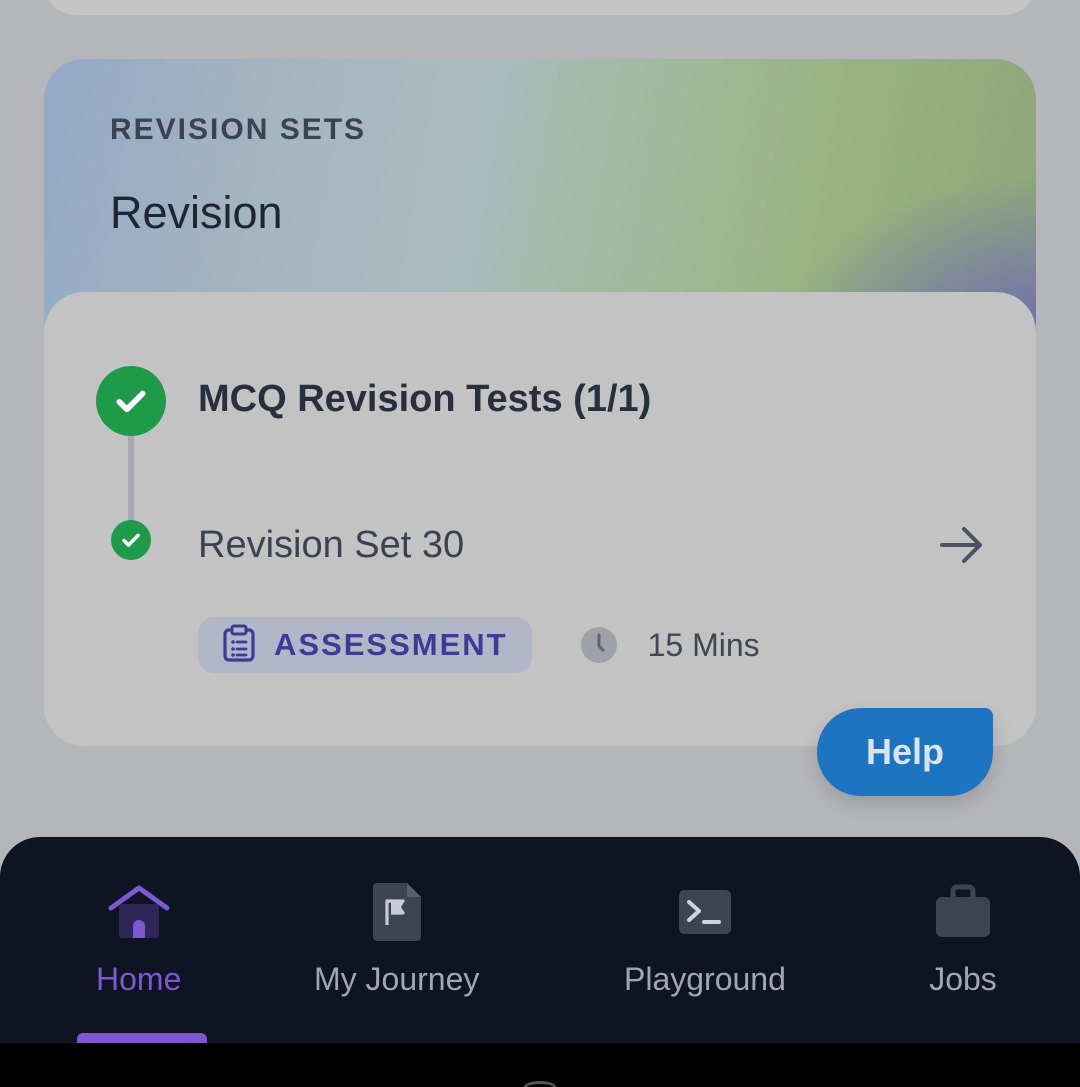 This screenshot has height=1087, width=1080. What do you see at coordinates (540, 1065) in the screenshot?
I see `system-navigation-bar` at bounding box center [540, 1065].